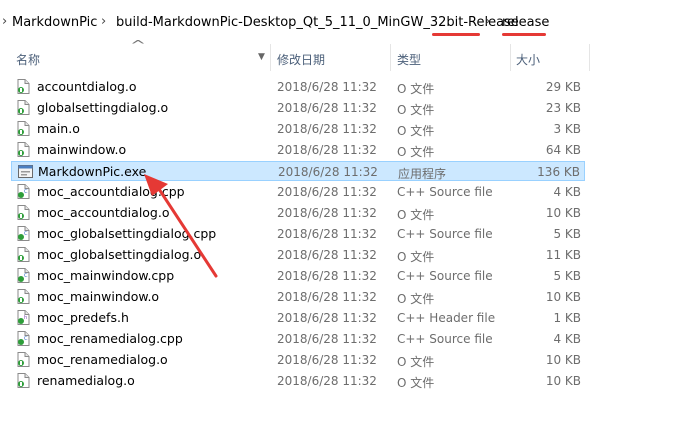  Describe the element at coordinates (181, 226) in the screenshot. I see `annotation-arrow` at that location.